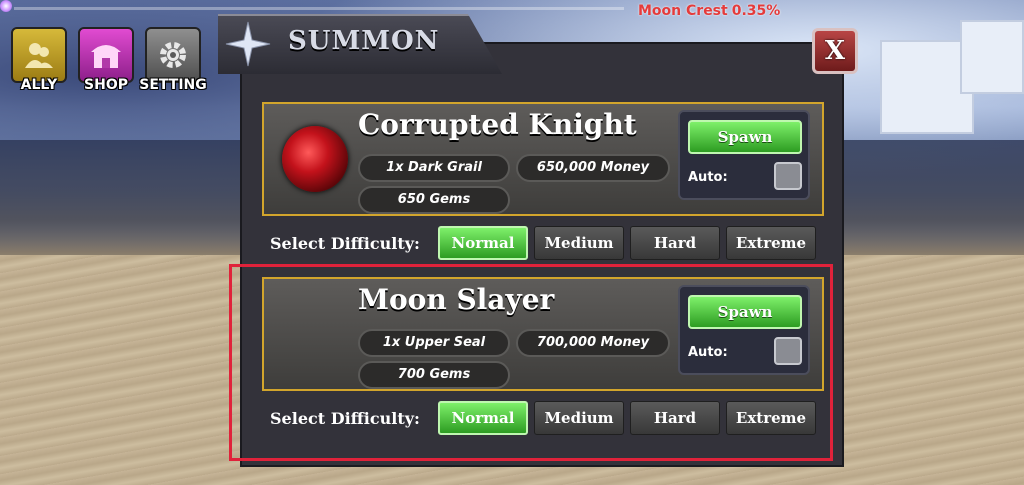 The height and width of the screenshot is (485, 1024). I want to click on shop-label: SHOP, so click(106, 85).